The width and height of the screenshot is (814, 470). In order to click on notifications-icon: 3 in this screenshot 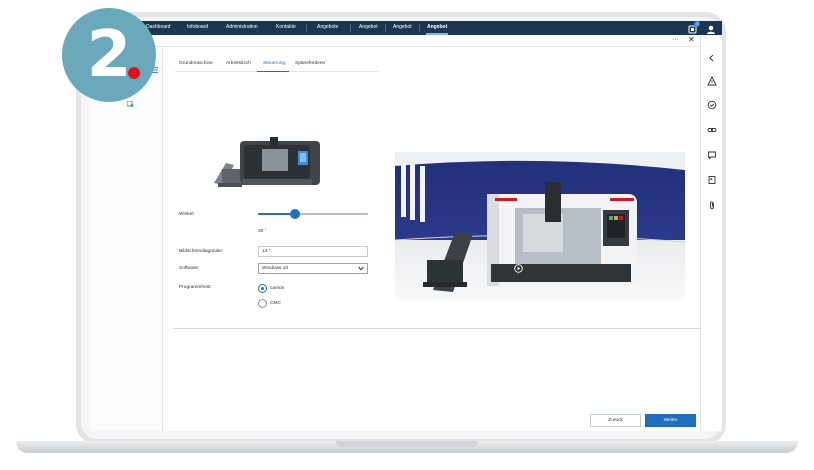, I will do `click(694, 27)`.